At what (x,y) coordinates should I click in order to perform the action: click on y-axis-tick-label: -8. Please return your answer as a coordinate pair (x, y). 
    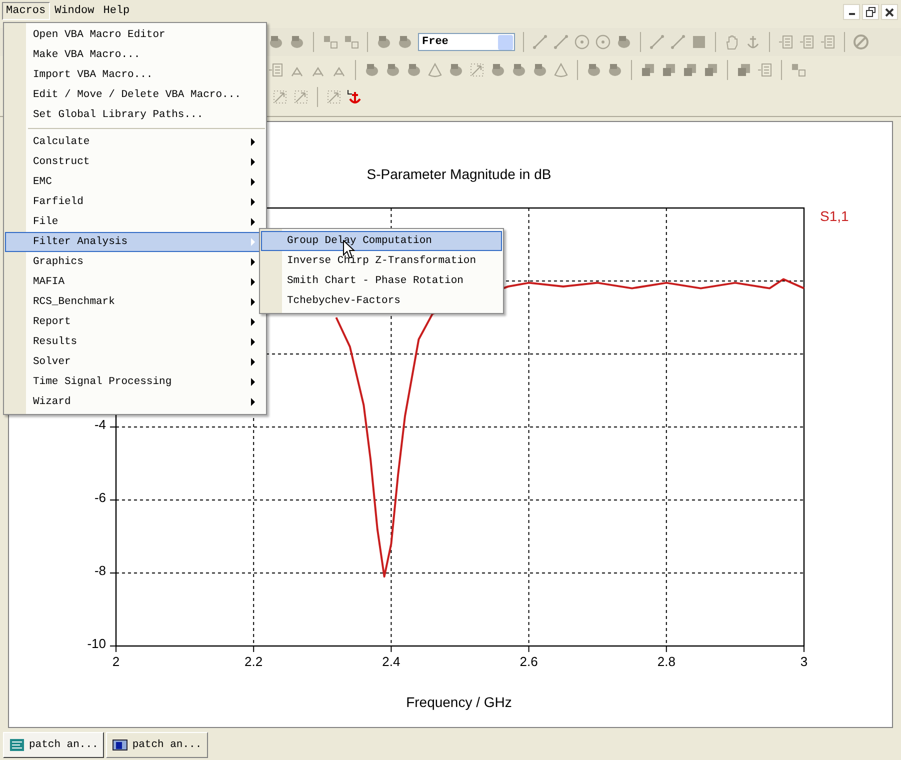
    Looking at the image, I should click on (100, 570).